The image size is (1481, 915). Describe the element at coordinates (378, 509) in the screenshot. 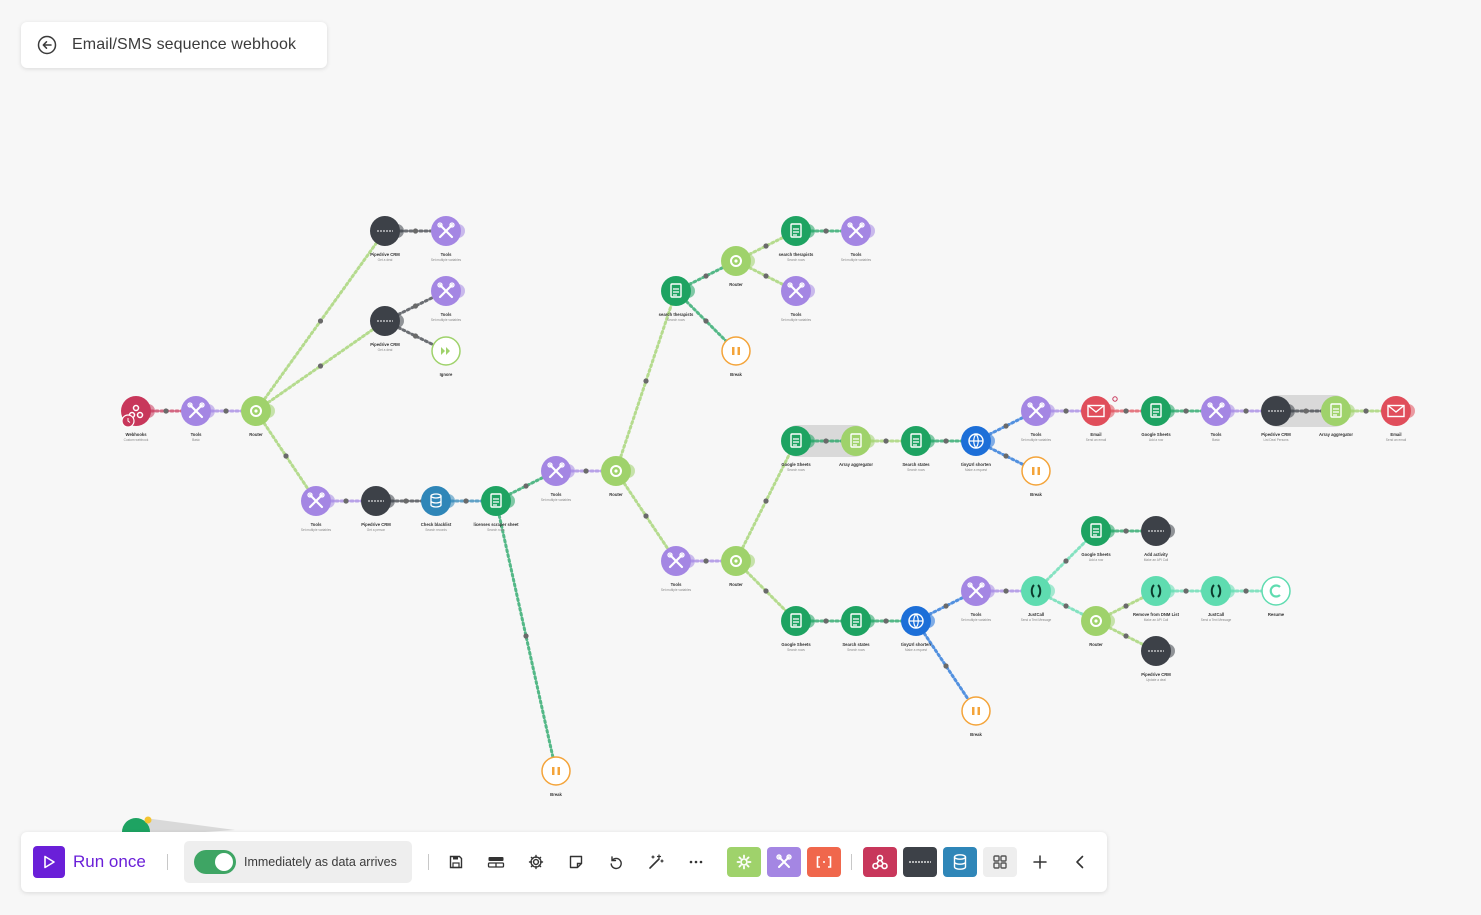

I see `module-pipedrive-c: Pipedrive CRMGet a person` at that location.